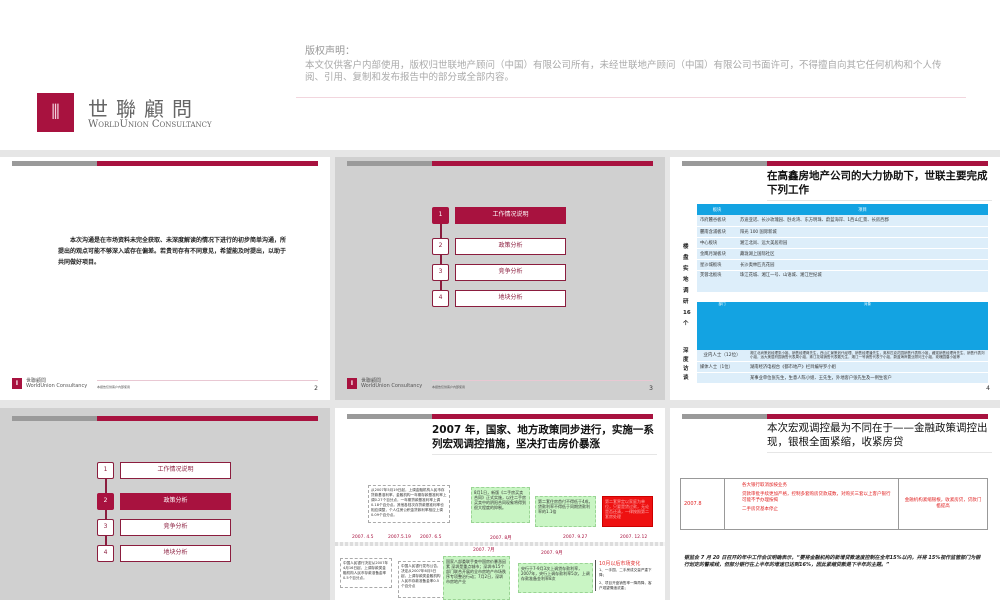 The image size is (1000, 600). I want to click on cell: 珠江花城、湘江一号、山语城、湘江世纪城, so click(862, 281).